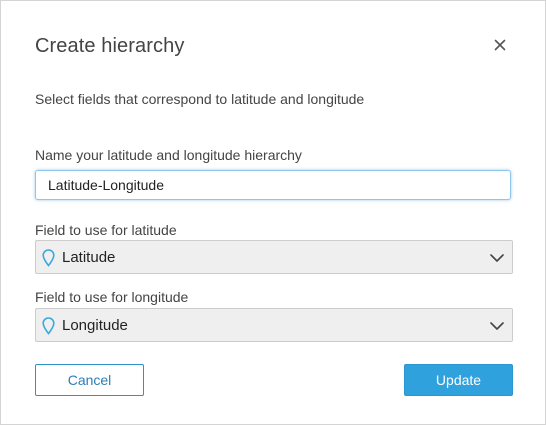  I want to click on longitude-field-label: Field to use for longitude, so click(112, 297).